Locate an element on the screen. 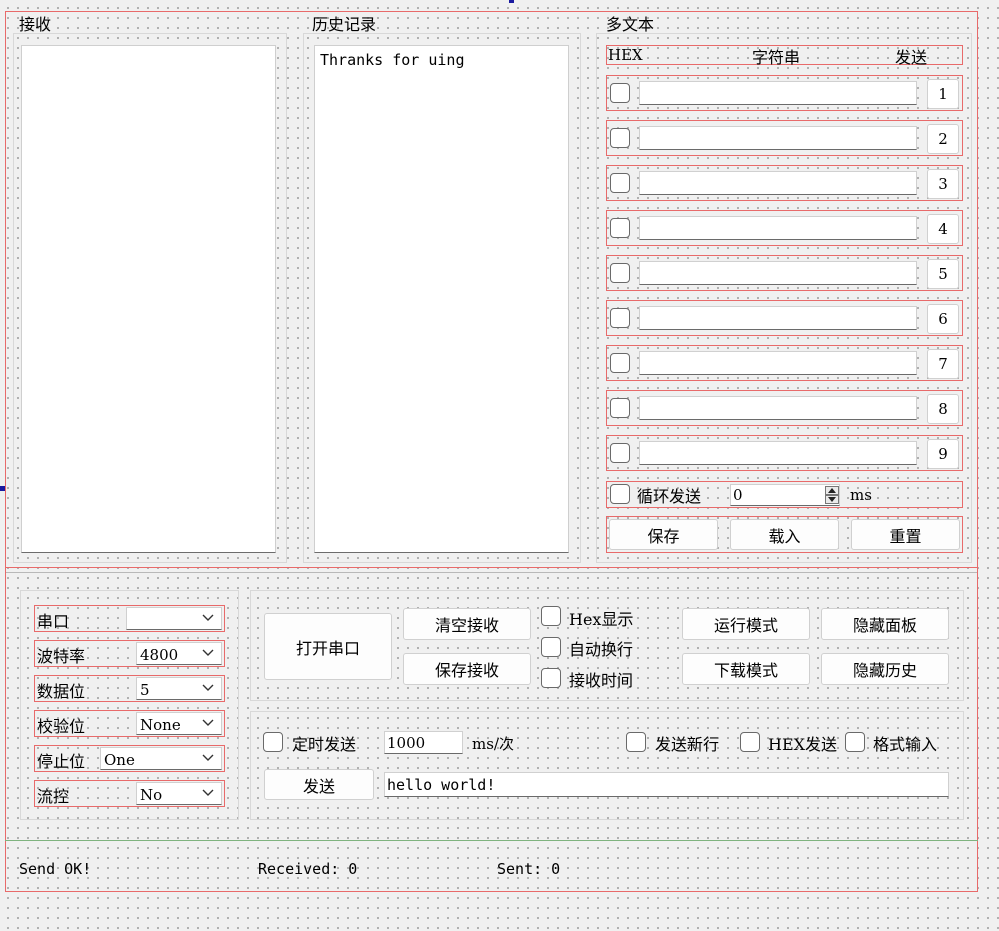 The width and height of the screenshot is (999, 931). receive-title: 接收 is located at coordinates (35, 24).